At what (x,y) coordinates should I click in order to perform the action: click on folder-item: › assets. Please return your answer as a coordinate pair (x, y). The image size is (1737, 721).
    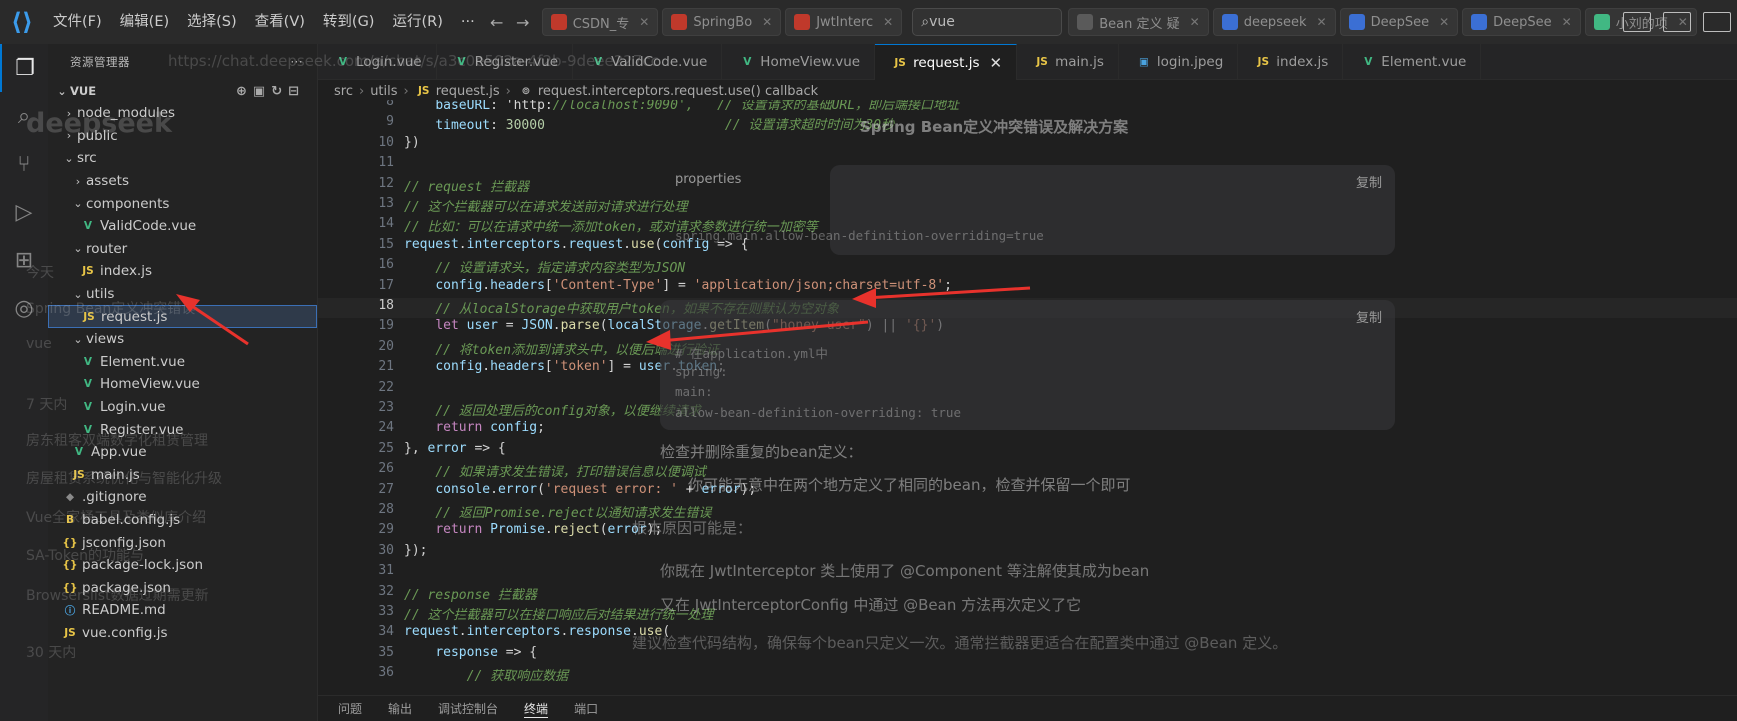
    Looking at the image, I should click on (182, 181).